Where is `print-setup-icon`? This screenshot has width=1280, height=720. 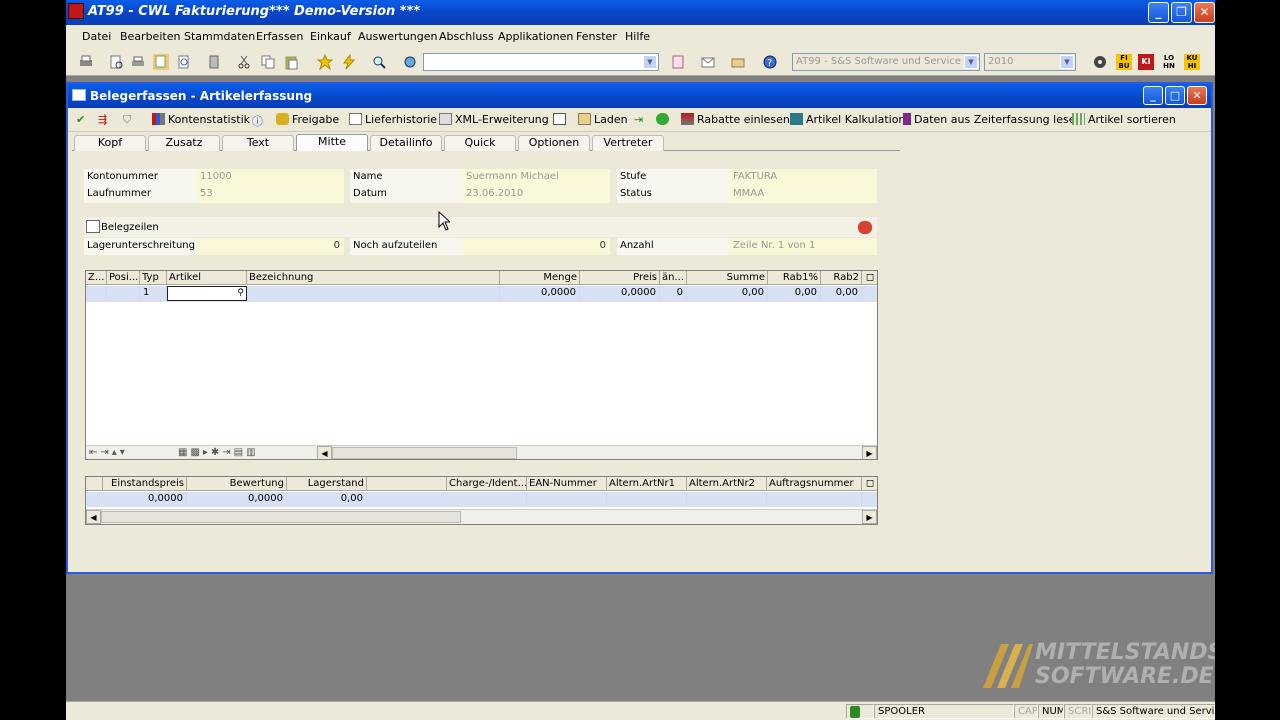 print-setup-icon is located at coordinates (138, 62).